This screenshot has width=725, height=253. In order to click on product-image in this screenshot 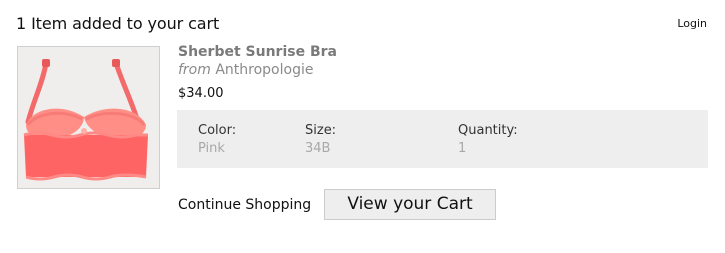, I will do `click(88, 117)`.